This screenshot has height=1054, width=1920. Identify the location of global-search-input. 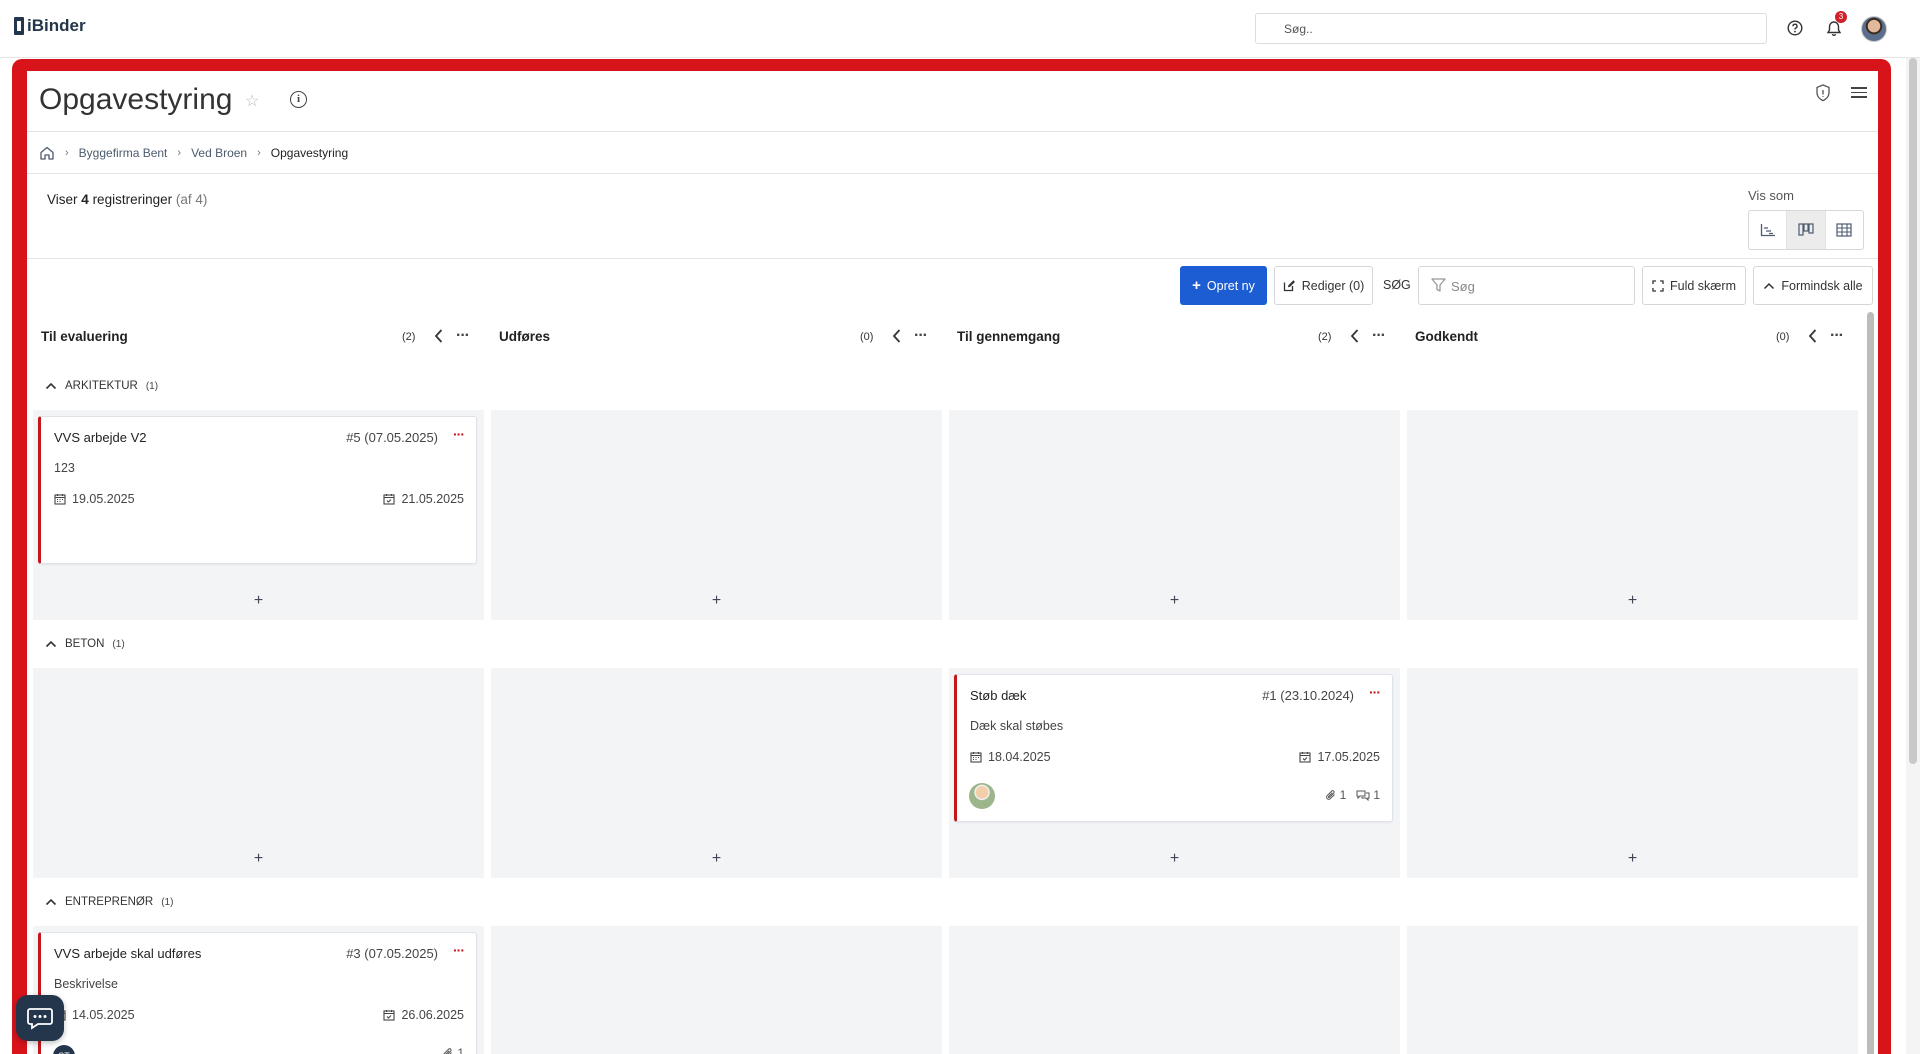
(1511, 28).